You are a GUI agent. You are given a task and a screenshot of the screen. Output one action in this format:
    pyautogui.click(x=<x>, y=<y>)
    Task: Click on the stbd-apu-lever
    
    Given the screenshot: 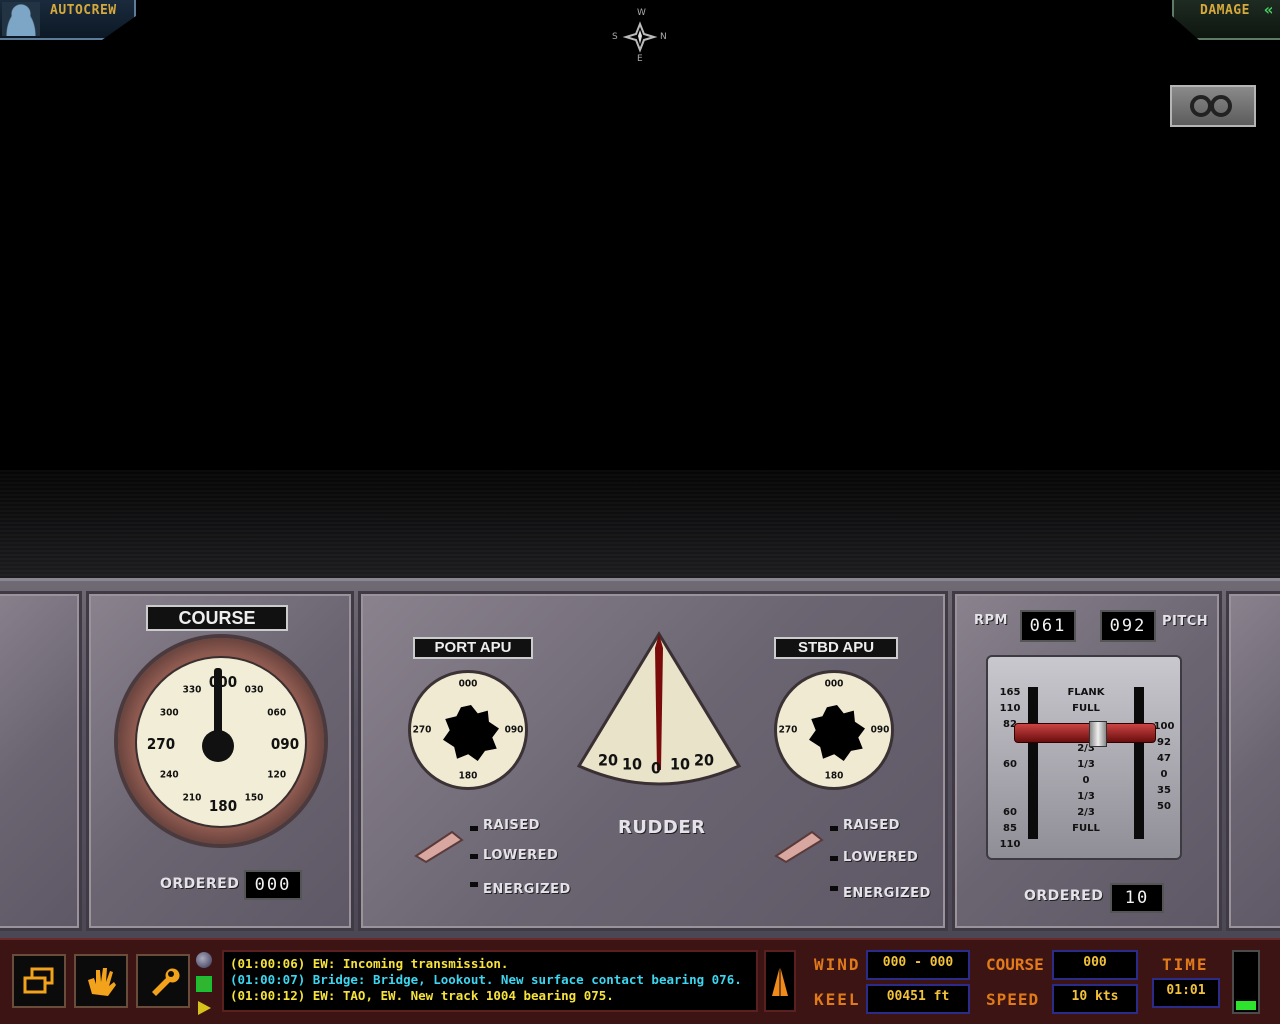 What is the action you would take?
    pyautogui.click(x=799, y=845)
    